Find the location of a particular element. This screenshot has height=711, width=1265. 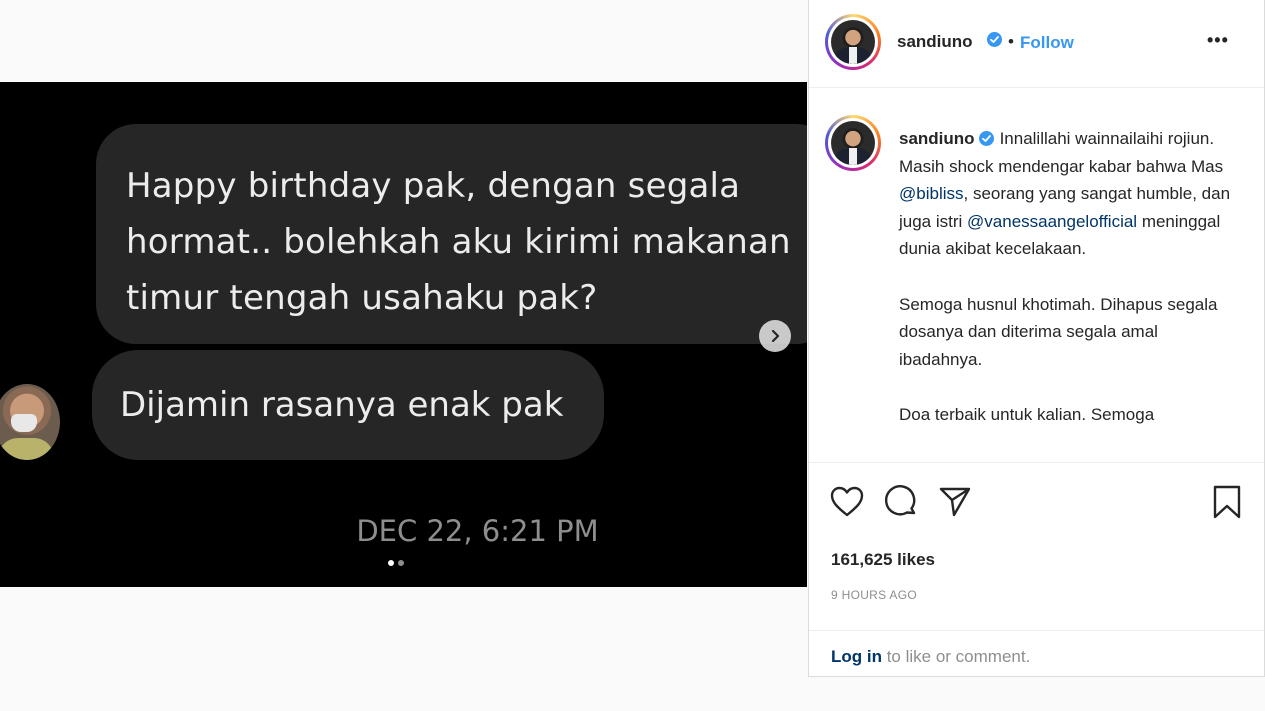

carousel-dot-active is located at coordinates (391, 563).